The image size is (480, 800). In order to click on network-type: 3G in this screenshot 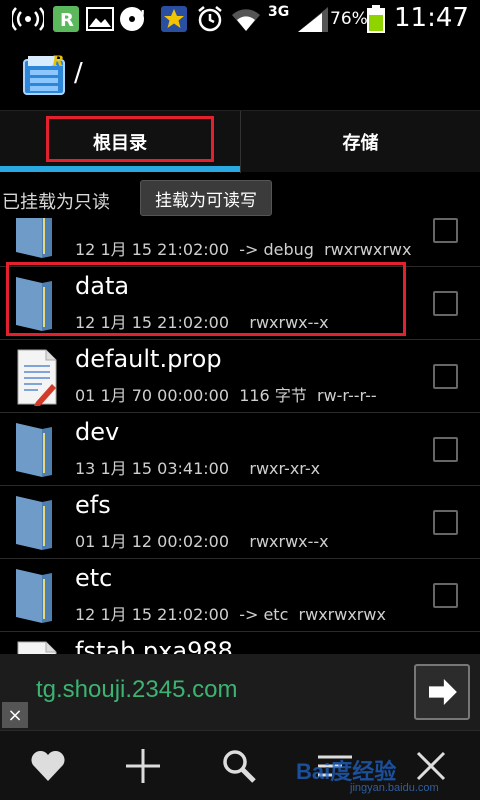, I will do `click(279, 12)`.